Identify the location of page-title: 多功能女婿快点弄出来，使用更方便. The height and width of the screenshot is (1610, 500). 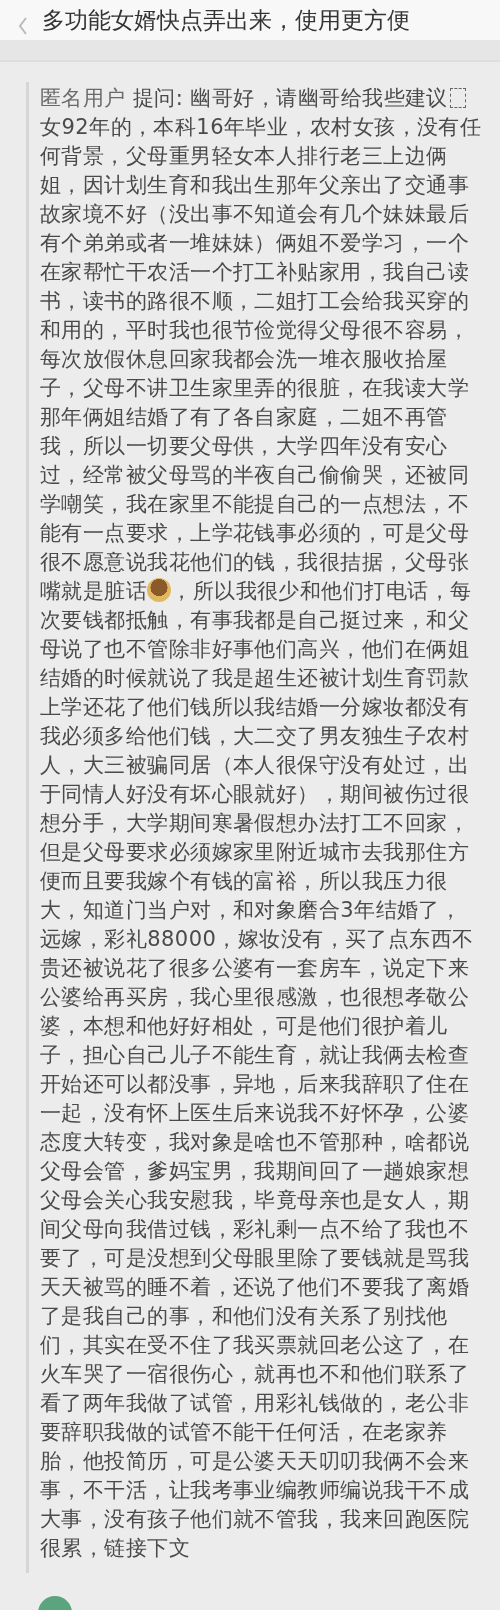
(226, 20).